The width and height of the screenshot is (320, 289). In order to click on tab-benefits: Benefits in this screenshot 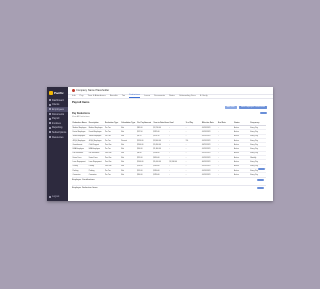, I will do `click(114, 96)`.